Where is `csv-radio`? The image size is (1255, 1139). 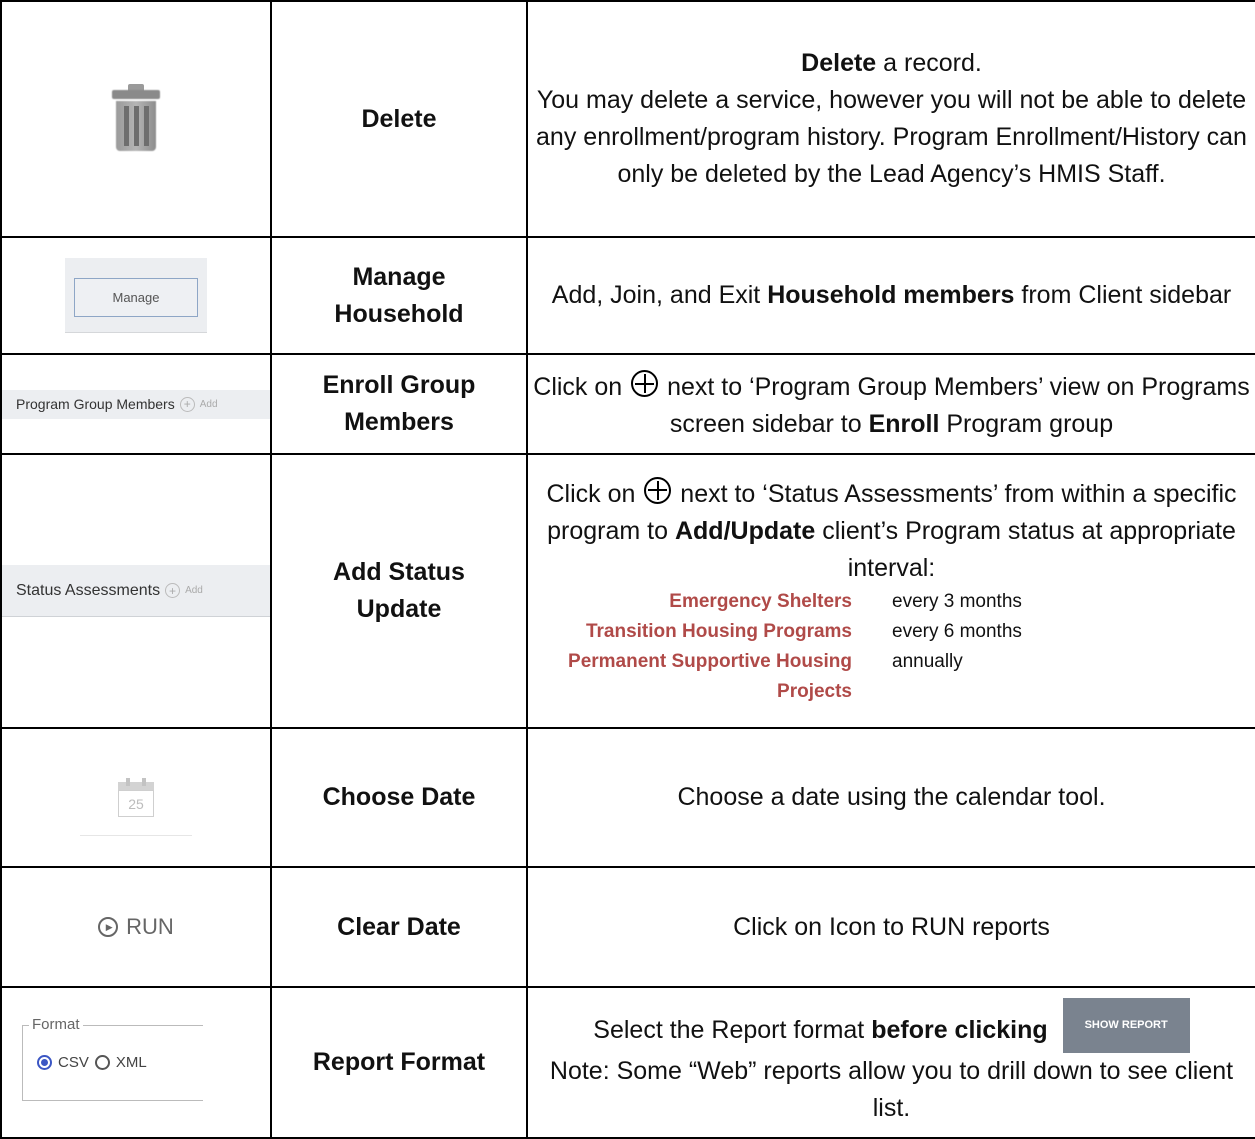 csv-radio is located at coordinates (44, 1062).